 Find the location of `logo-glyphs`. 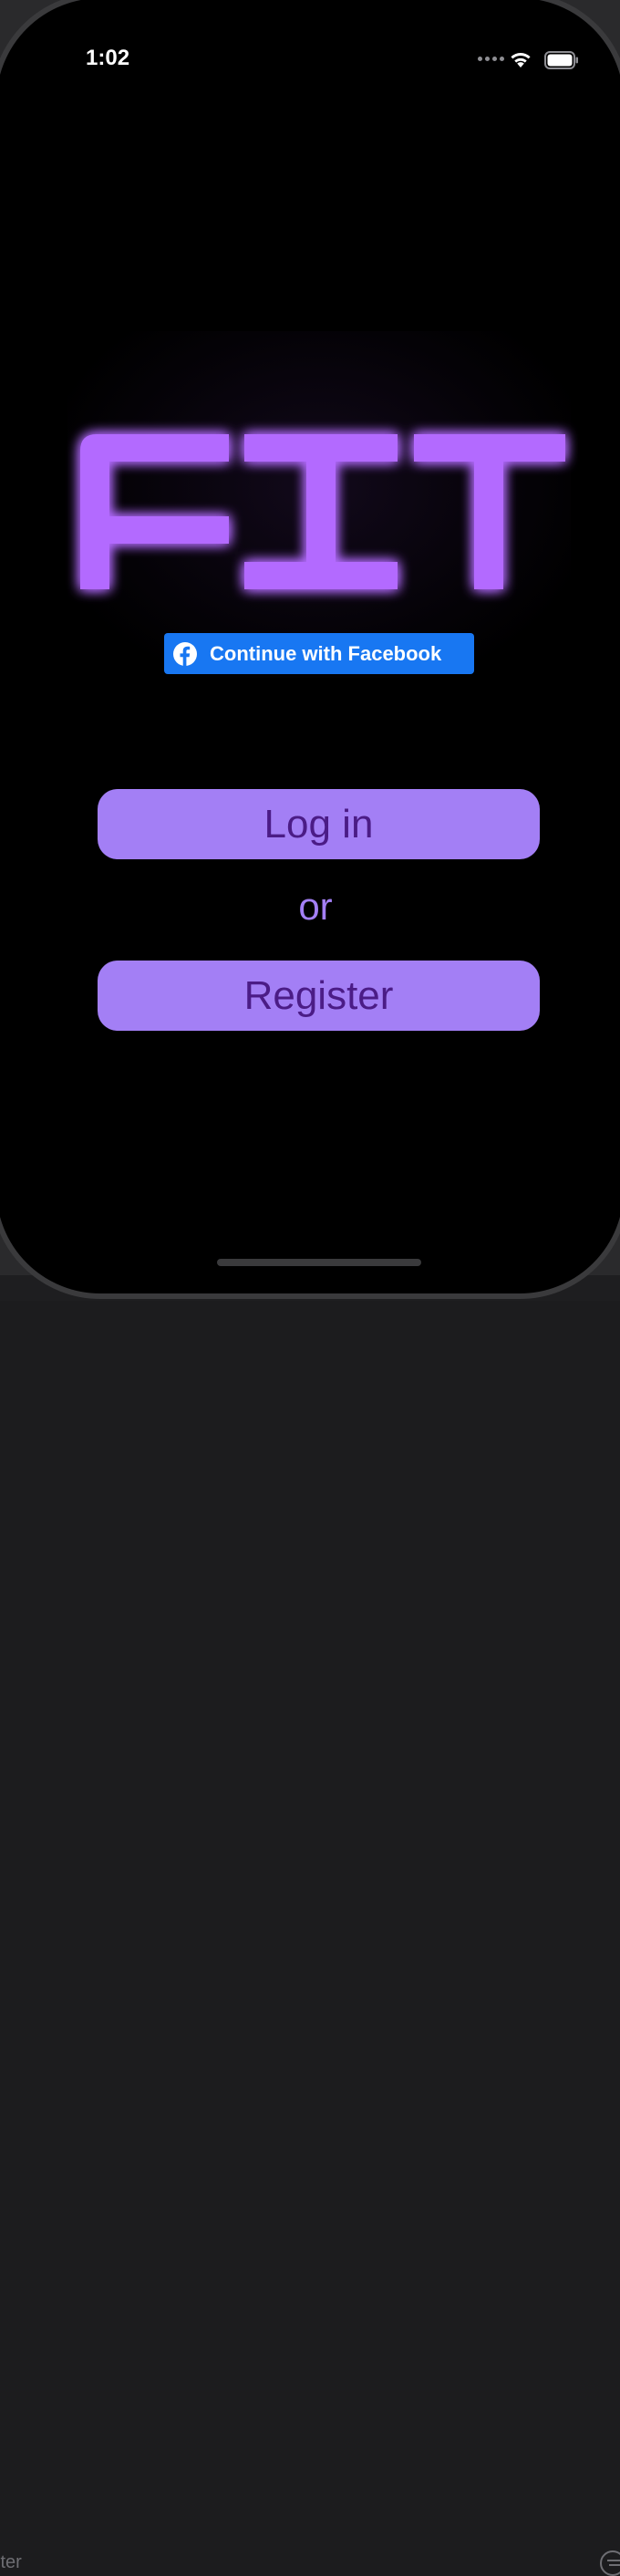

logo-glyphs is located at coordinates (322, 512).